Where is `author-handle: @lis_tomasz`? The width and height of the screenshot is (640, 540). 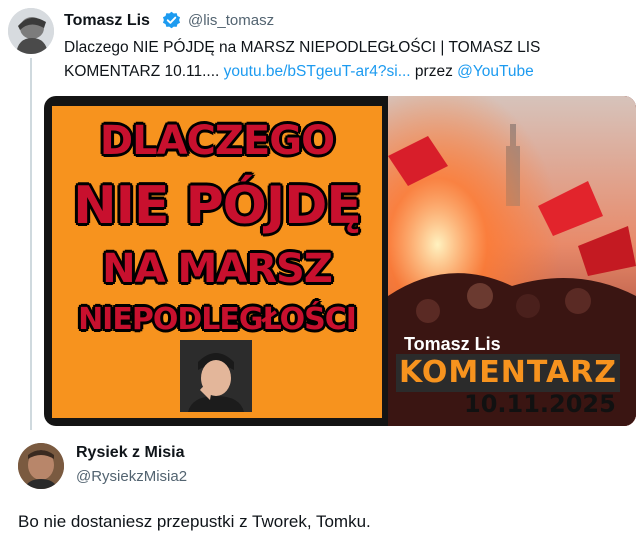
author-handle: @lis_tomasz is located at coordinates (231, 20).